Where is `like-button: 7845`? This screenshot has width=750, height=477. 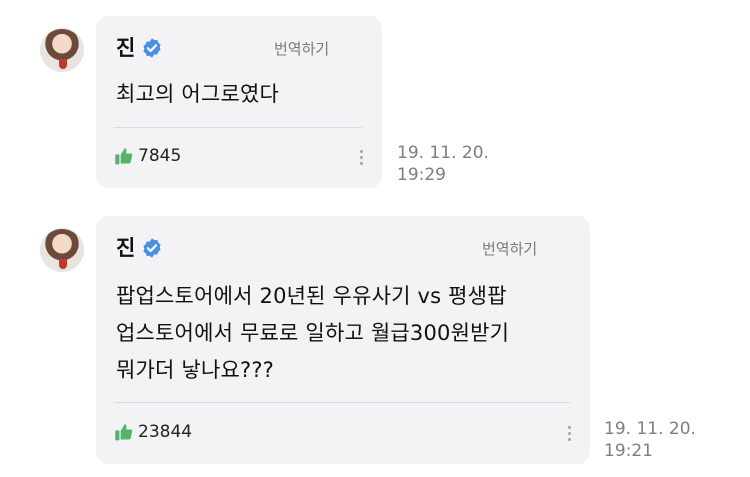
like-button: 7845 is located at coordinates (147, 156).